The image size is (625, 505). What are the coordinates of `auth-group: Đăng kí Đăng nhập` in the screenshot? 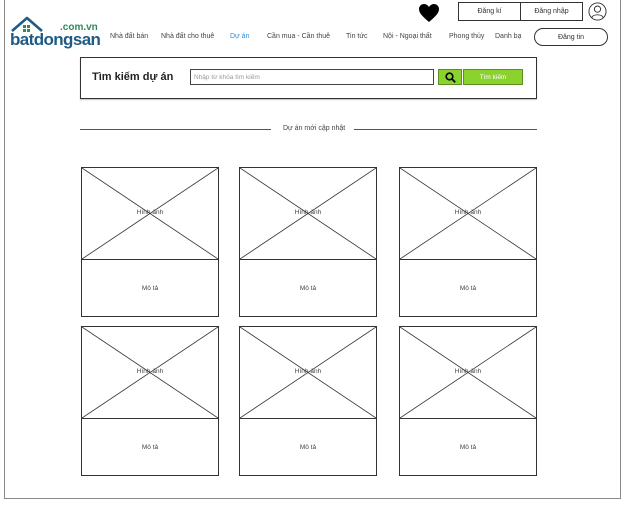 It's located at (520, 11).